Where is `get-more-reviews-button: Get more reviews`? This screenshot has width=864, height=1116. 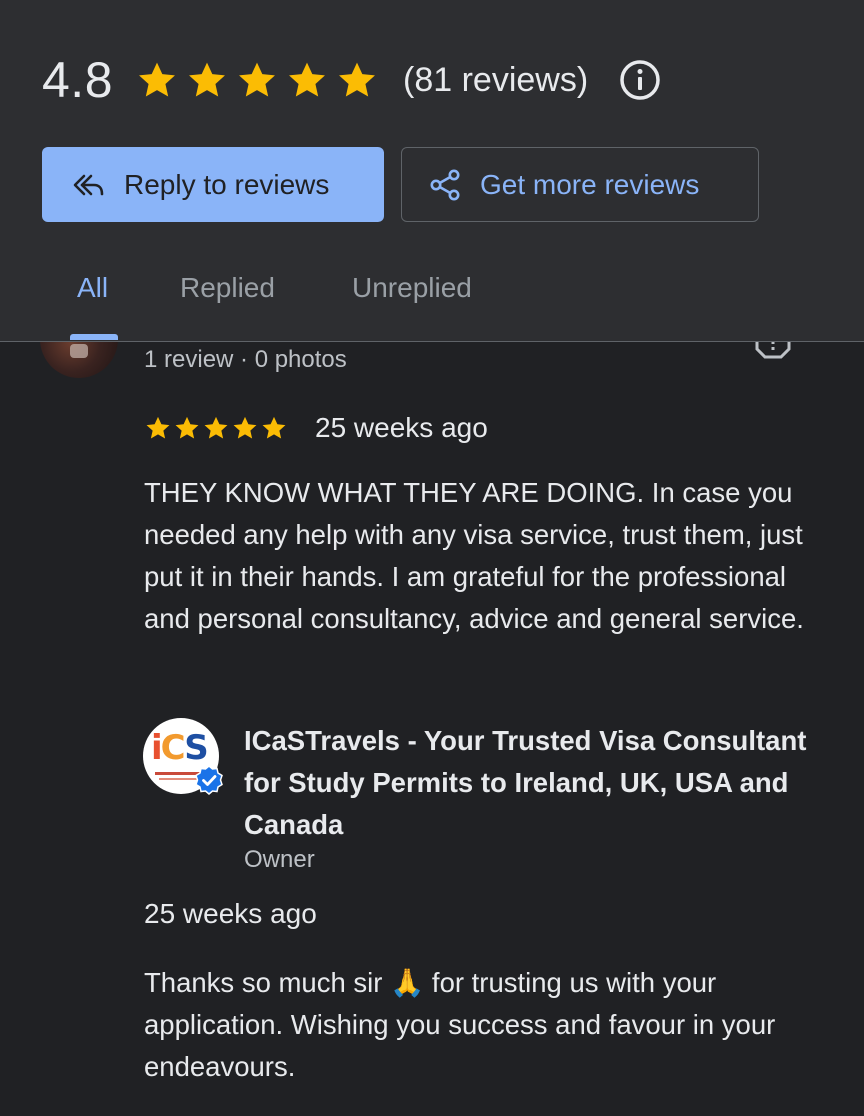 get-more-reviews-button: Get more reviews is located at coordinates (580, 184).